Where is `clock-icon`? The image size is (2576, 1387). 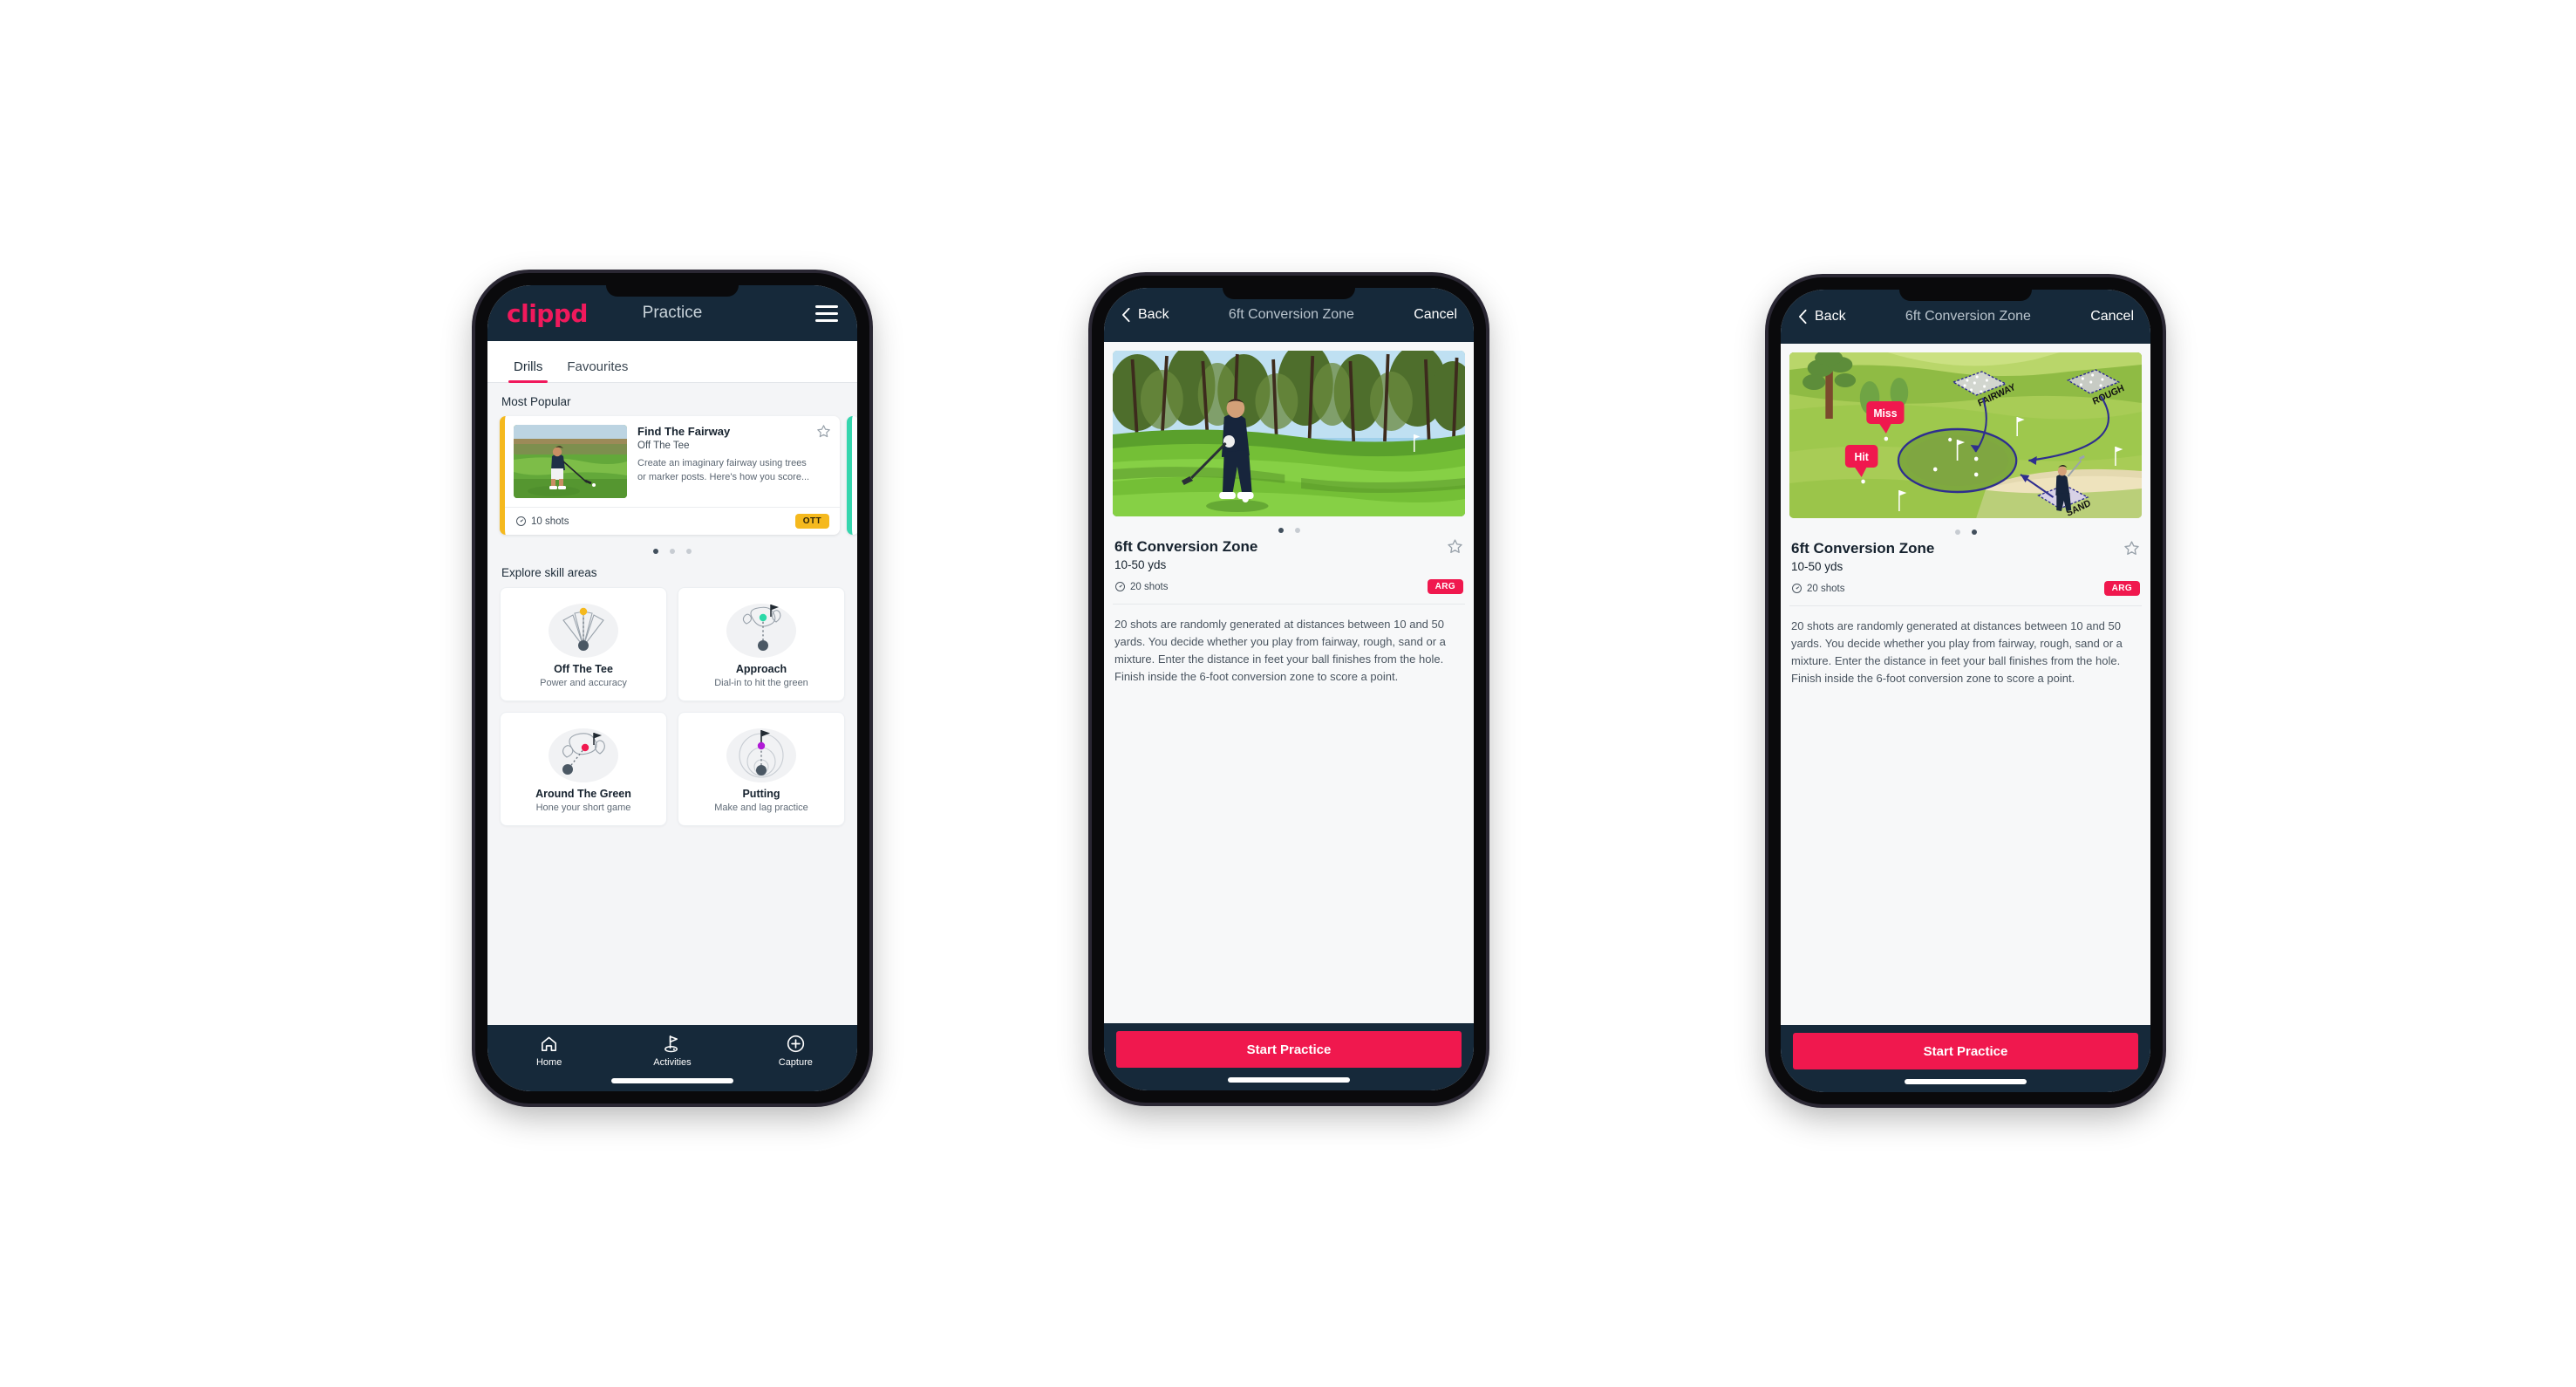
clock-icon is located at coordinates (1120, 587).